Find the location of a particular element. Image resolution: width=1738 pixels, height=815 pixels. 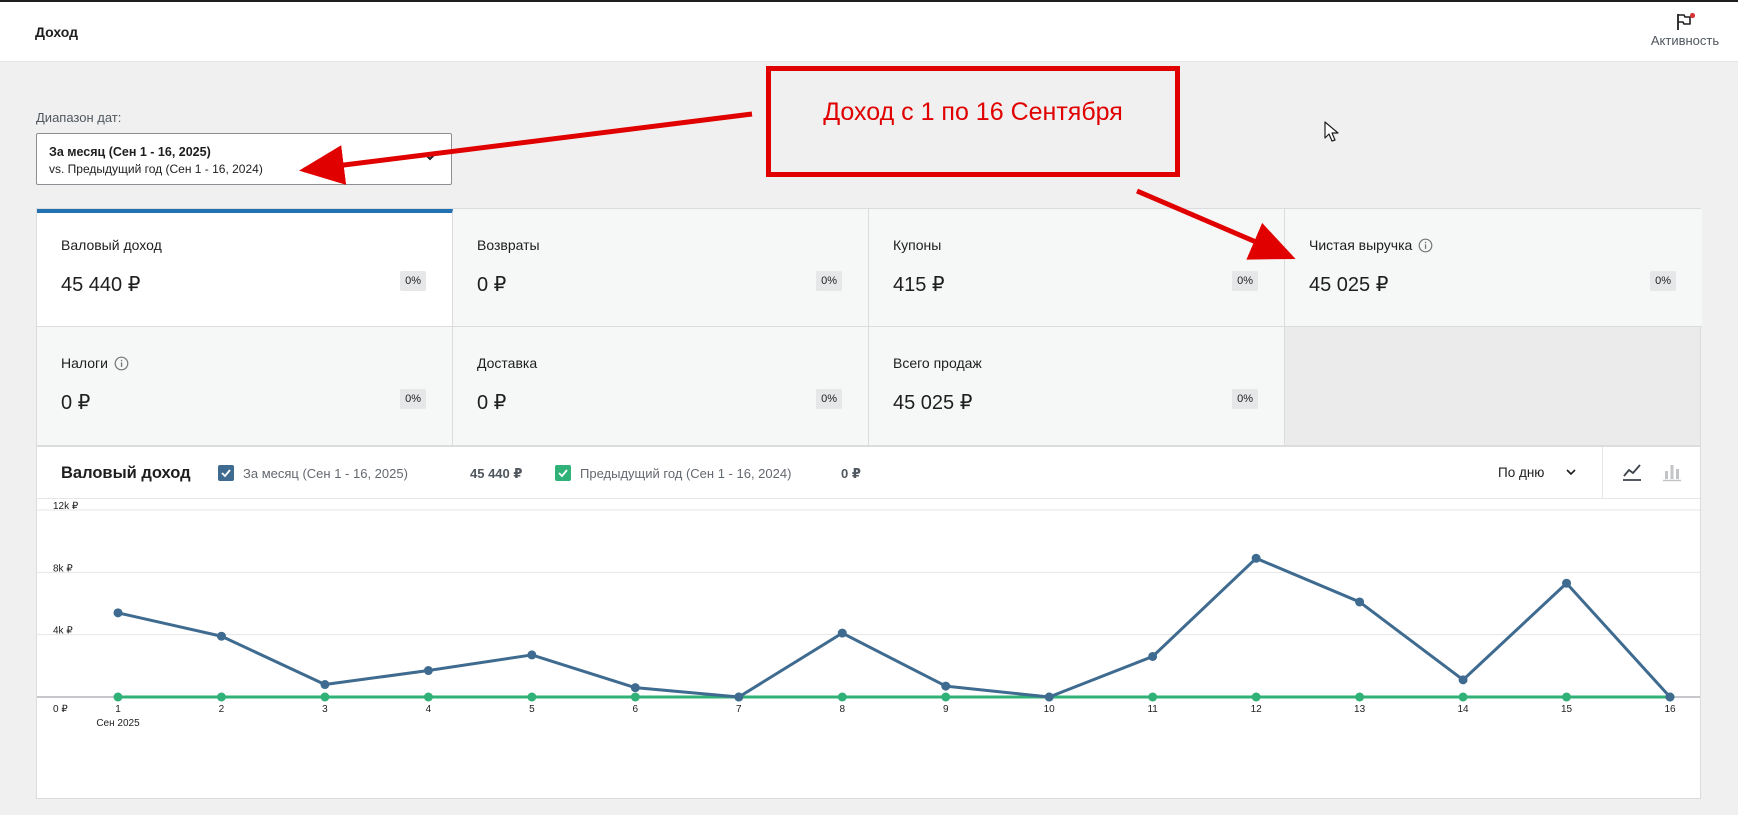

card-total-sales: Всего продаж 45 025 ₽ 0% is located at coordinates (1077, 386).